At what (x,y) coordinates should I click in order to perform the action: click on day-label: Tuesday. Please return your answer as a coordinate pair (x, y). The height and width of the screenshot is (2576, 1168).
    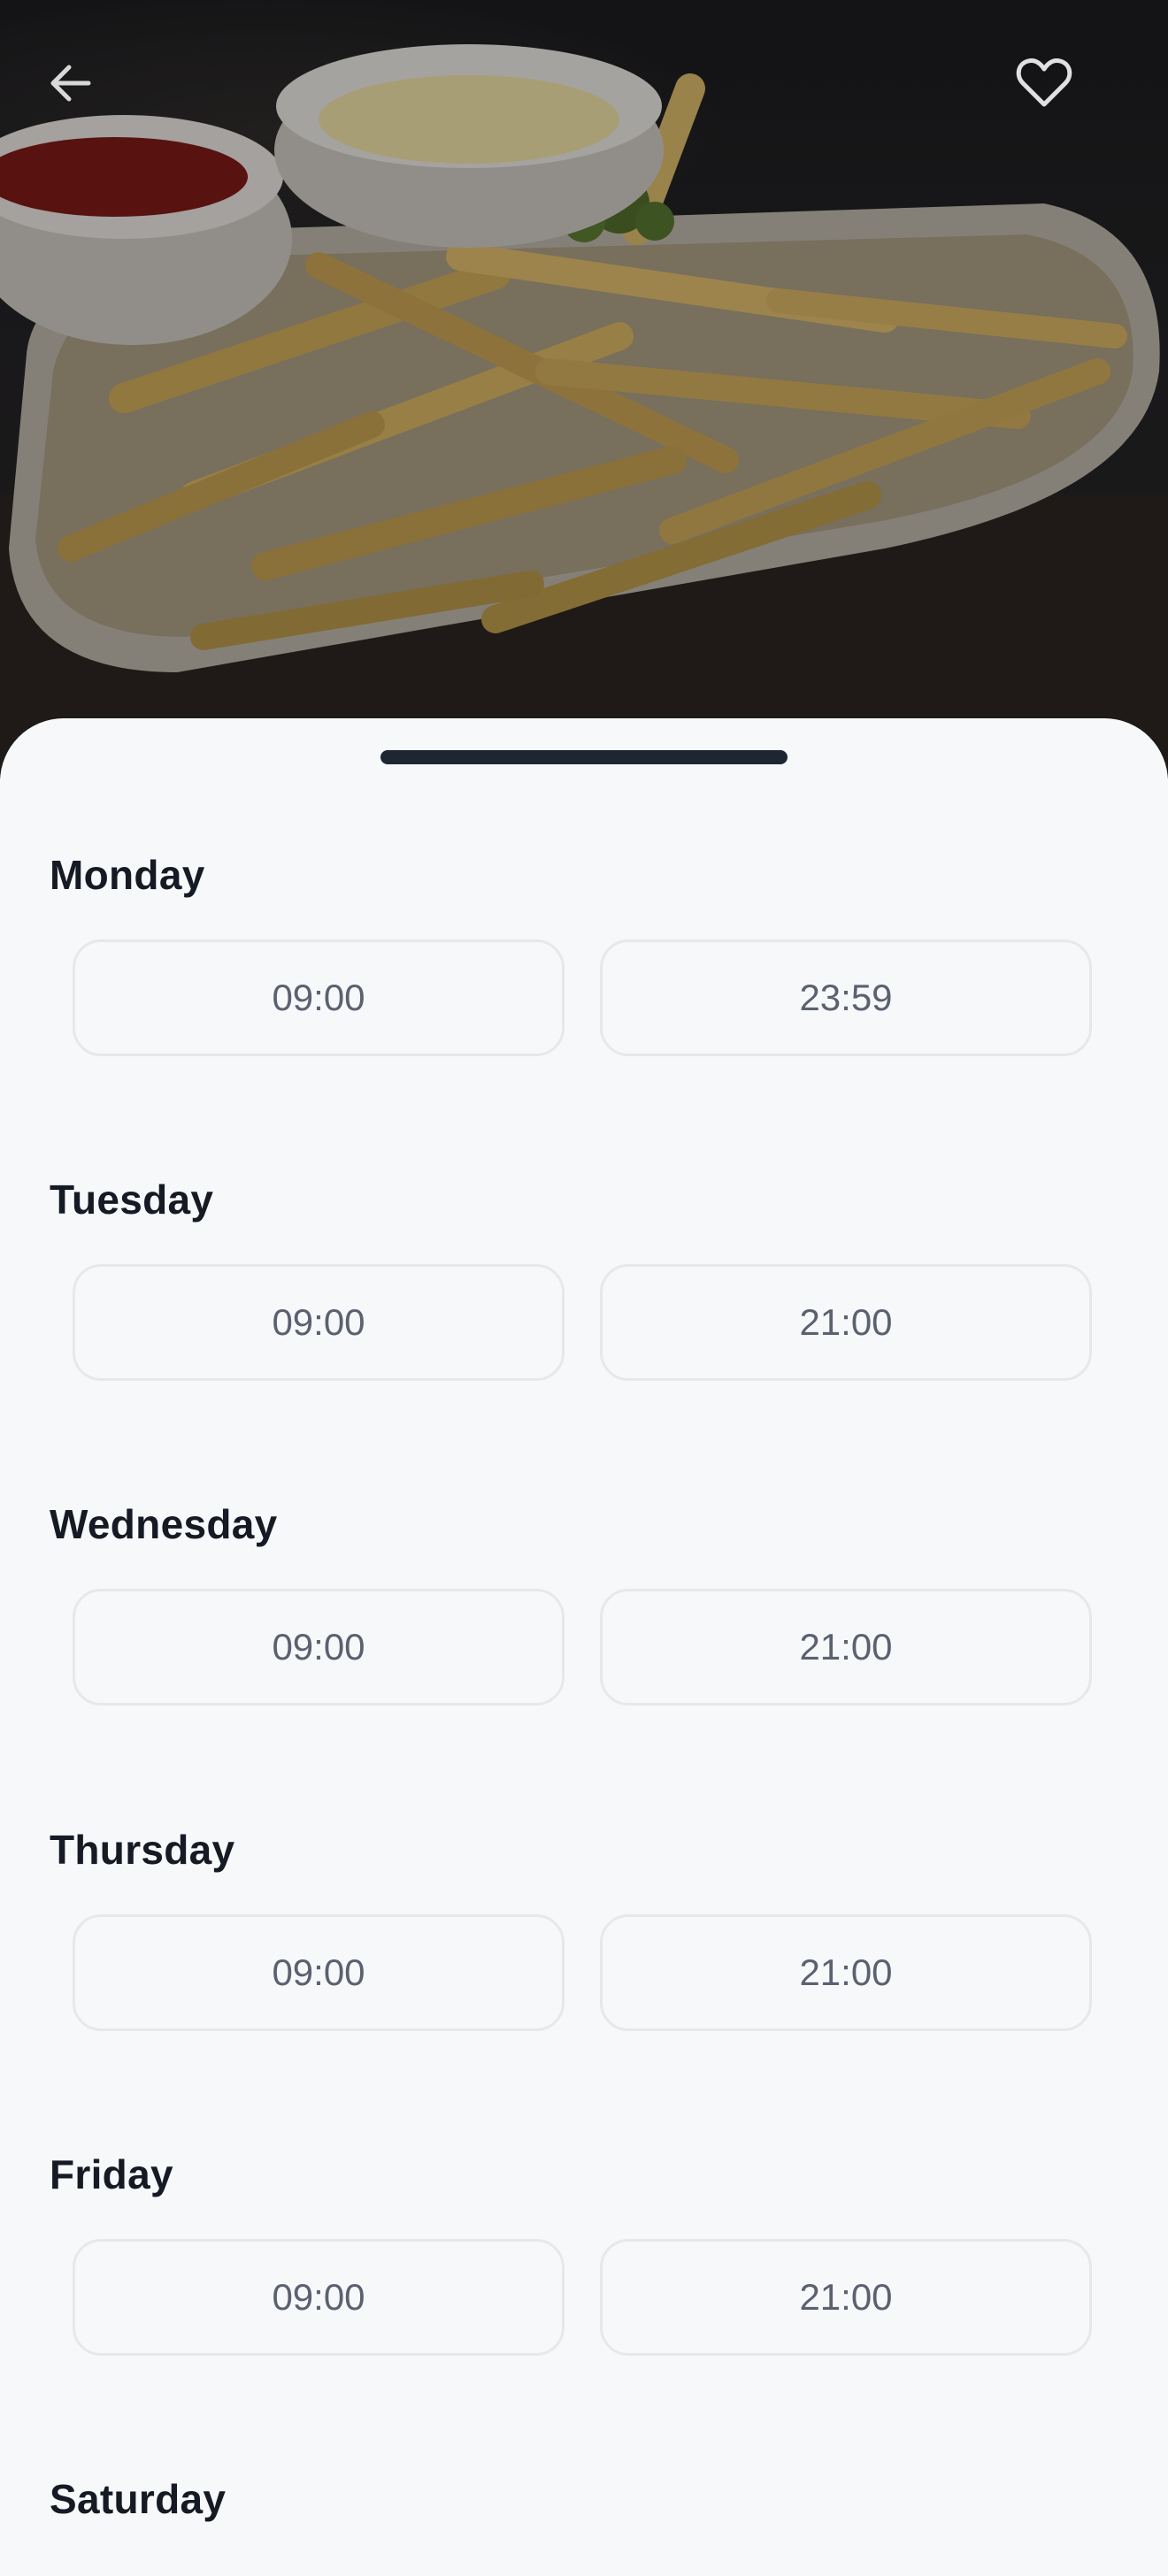
    Looking at the image, I should click on (132, 1200).